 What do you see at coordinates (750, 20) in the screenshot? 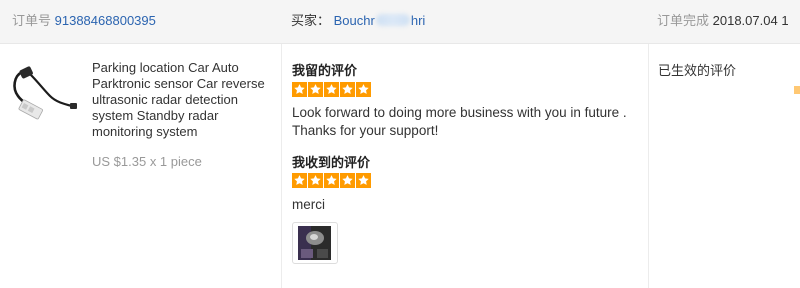
I see `order-complete-date: 2018.07.04 1` at bounding box center [750, 20].